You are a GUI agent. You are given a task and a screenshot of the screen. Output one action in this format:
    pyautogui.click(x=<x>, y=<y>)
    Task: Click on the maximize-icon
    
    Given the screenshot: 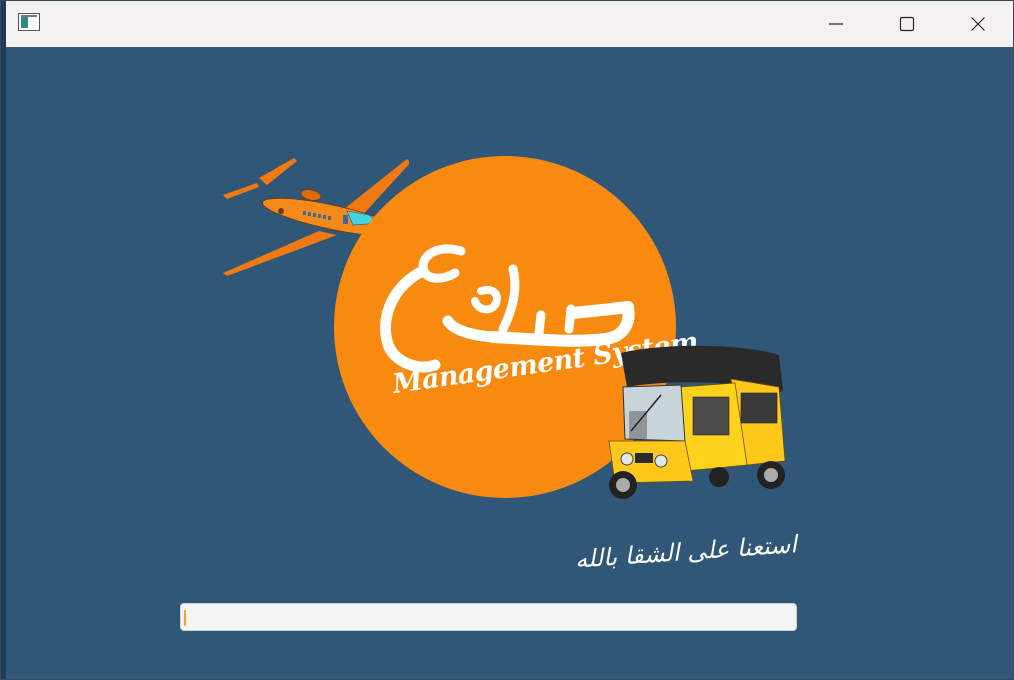 What is the action you would take?
    pyautogui.click(x=907, y=24)
    